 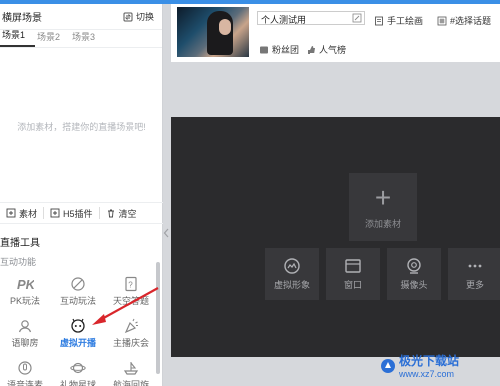 I want to click on voyage-icon, so click(x=131, y=368).